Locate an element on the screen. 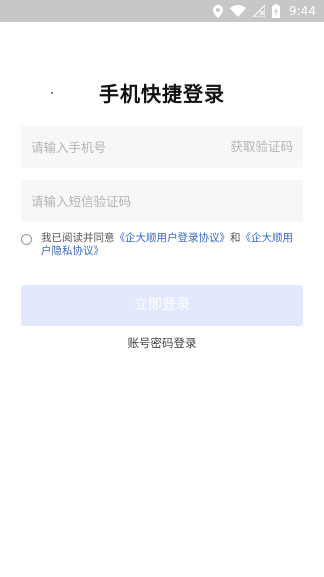  agreement-text: 我已阅读并同意《企大顺用户登录协议》和《企大顺用户隐私协议》 is located at coordinates (172, 245).